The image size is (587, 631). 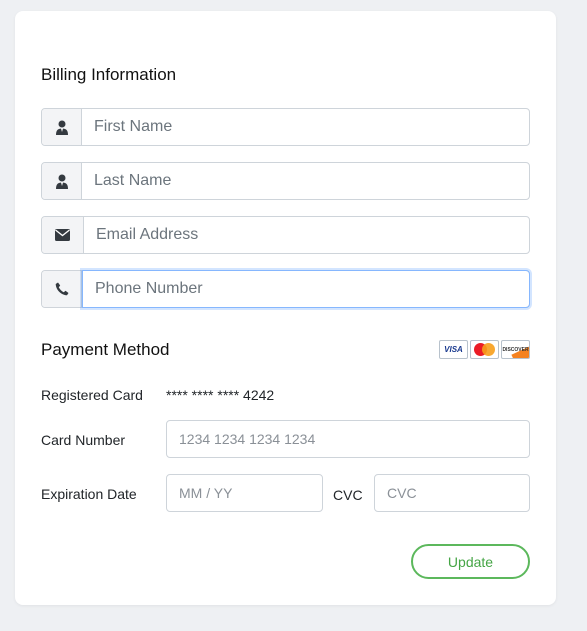 I want to click on phone-group, so click(x=285, y=289).